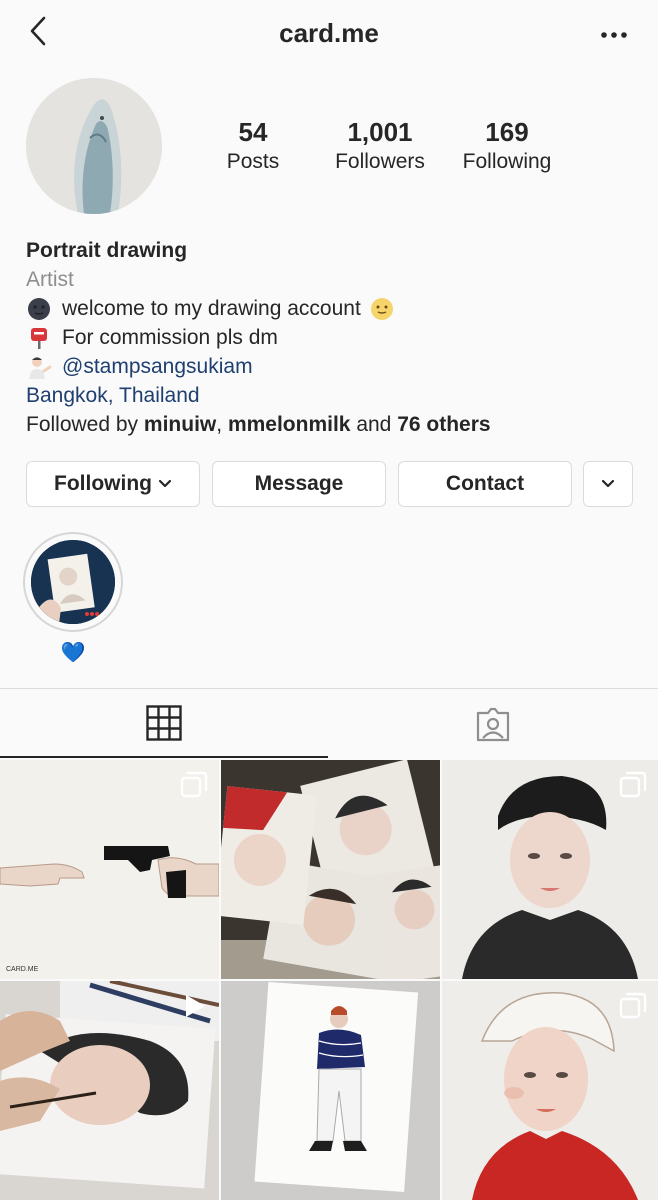  I want to click on tab-tagged-posts, so click(494, 723).